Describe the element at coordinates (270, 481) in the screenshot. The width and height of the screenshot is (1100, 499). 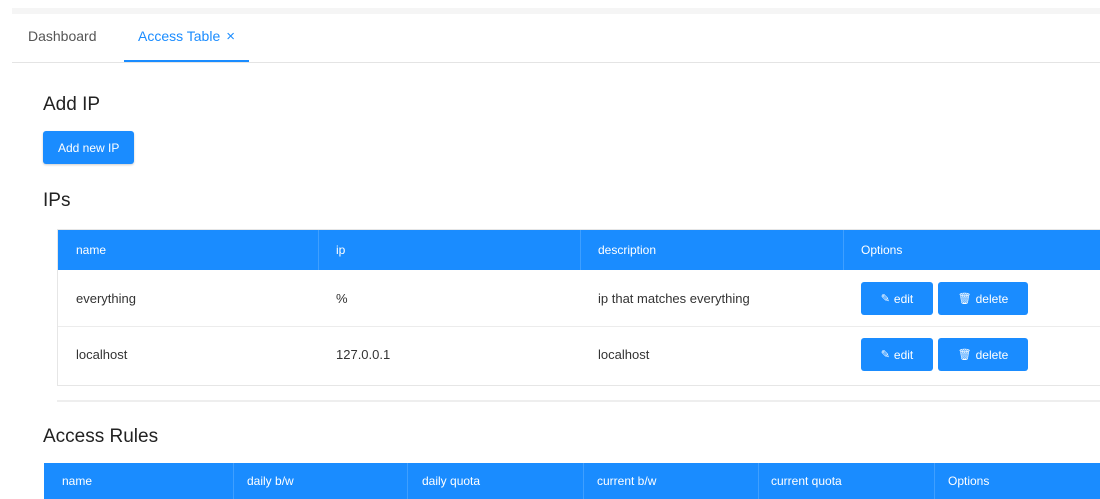
I see `rules-col-daily-bw: daily b/w` at that location.